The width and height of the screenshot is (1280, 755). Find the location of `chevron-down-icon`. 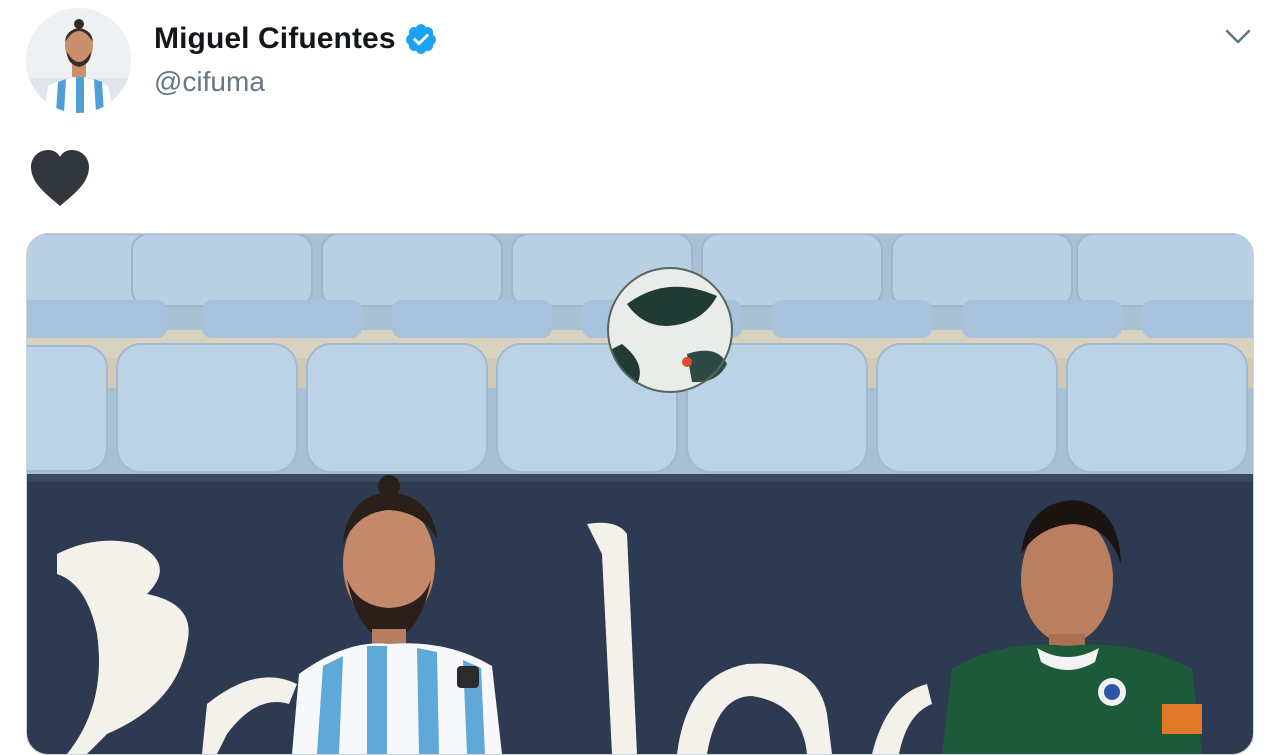

chevron-down-icon is located at coordinates (1238, 36).